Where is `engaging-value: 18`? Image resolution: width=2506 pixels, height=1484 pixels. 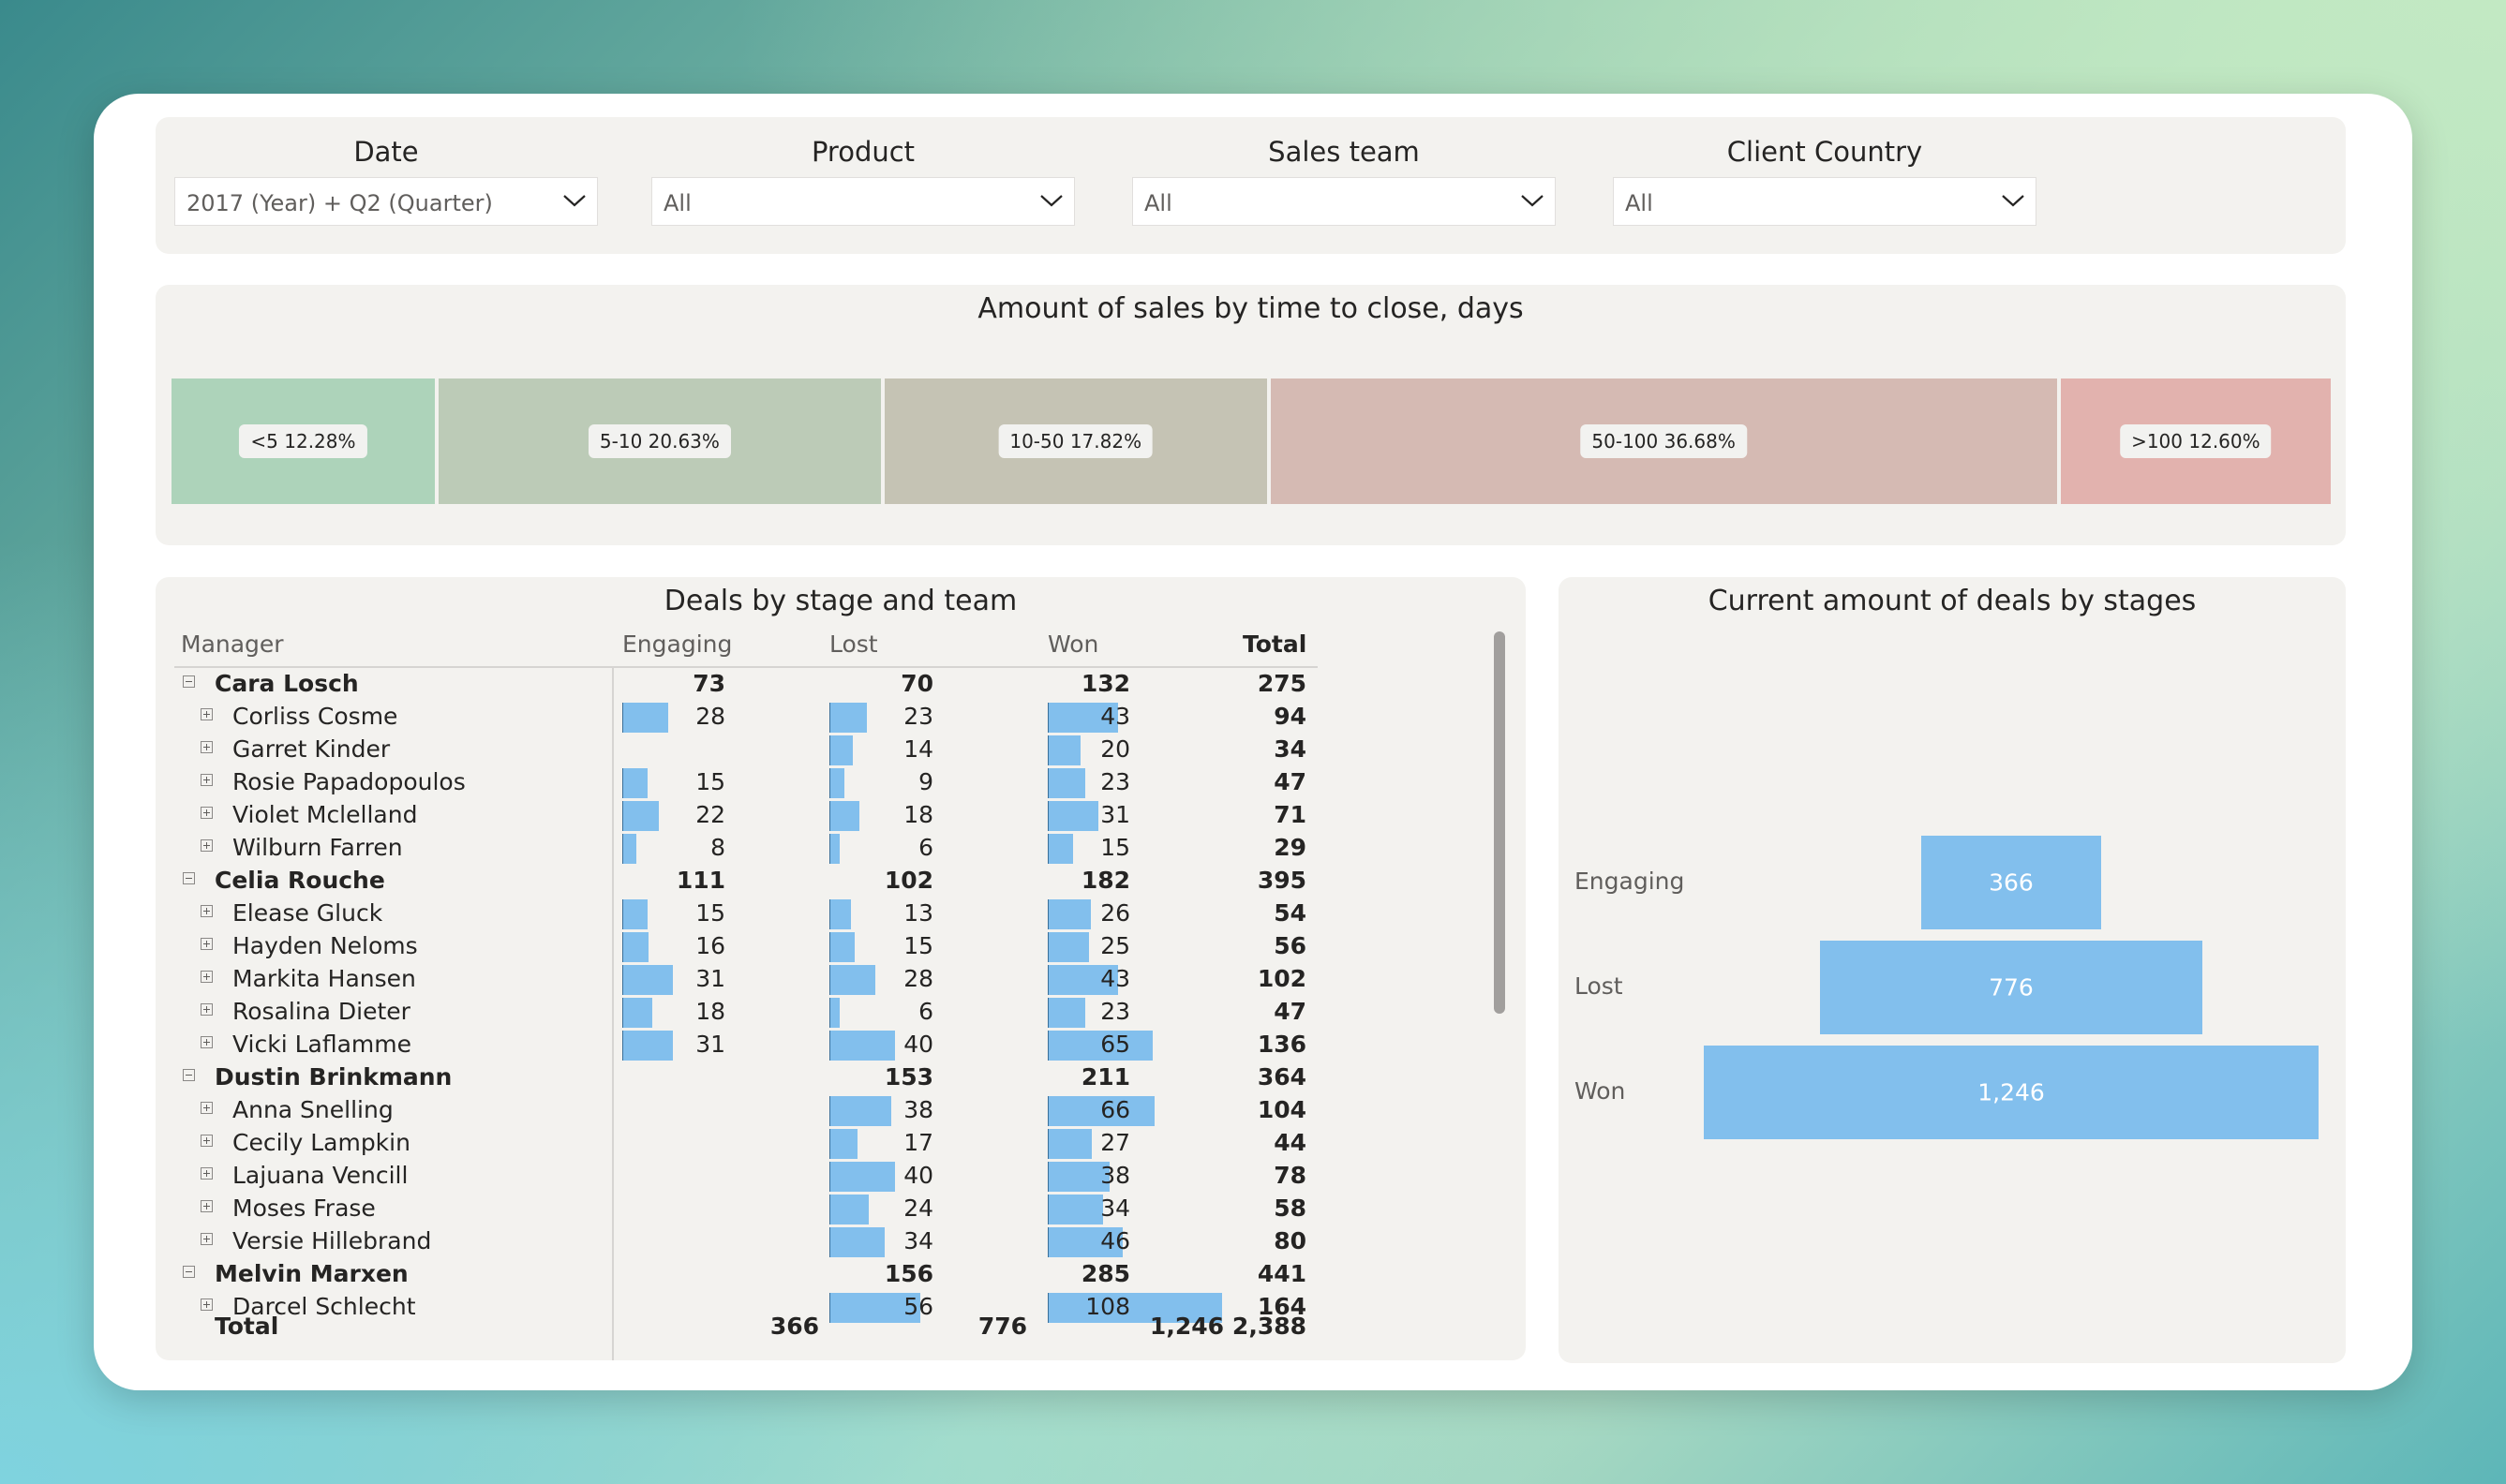 engaging-value: 18 is located at coordinates (710, 1011).